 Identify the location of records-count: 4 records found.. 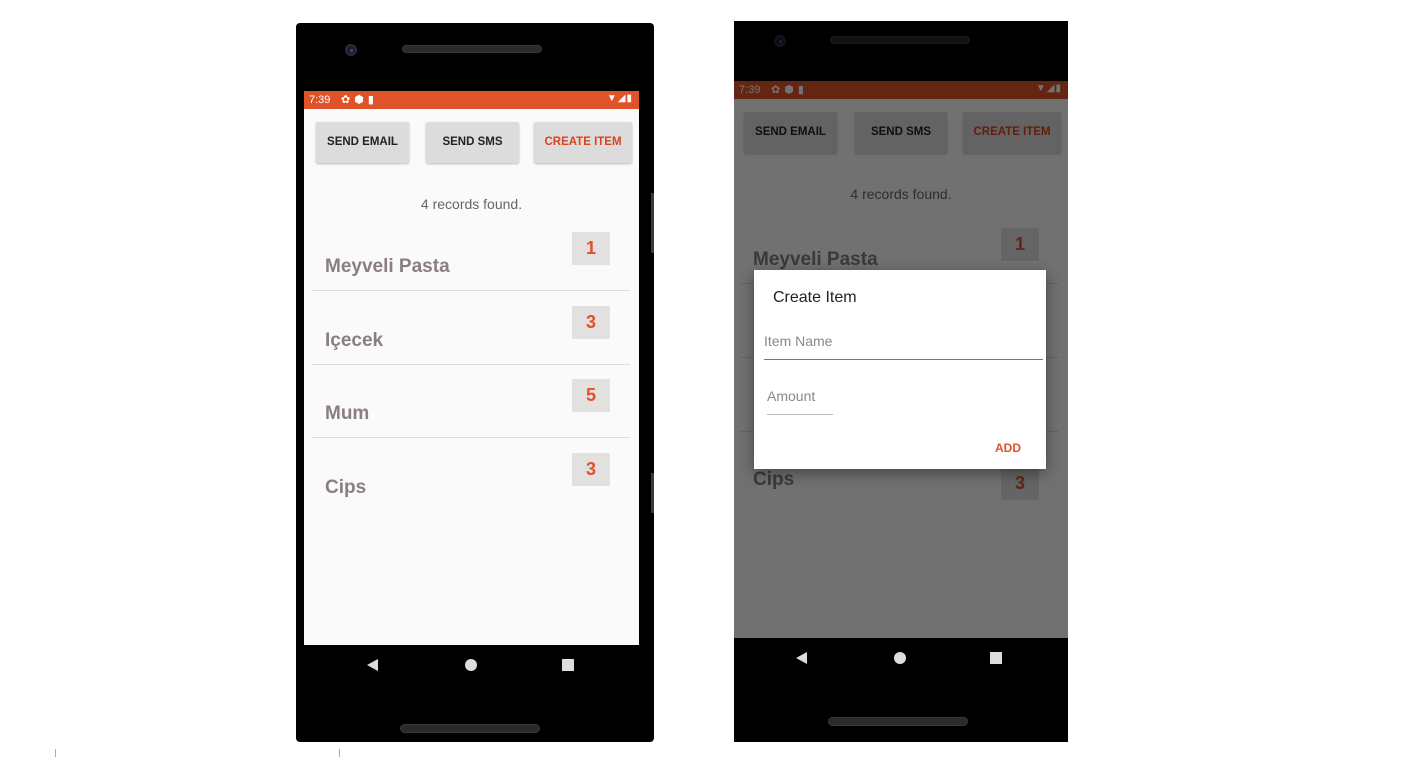
(471, 204).